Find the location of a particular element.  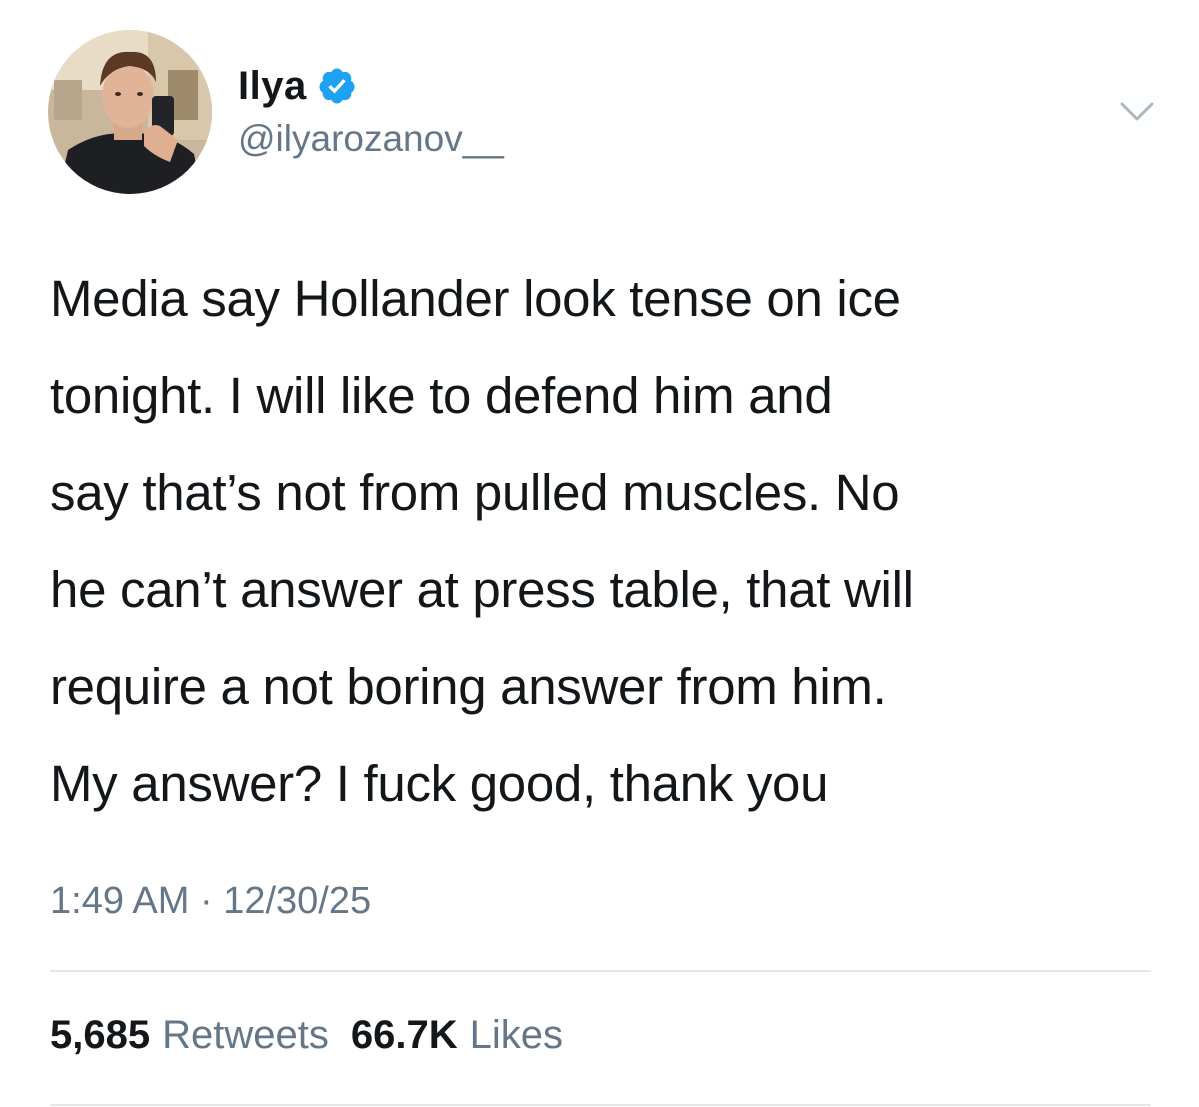

timestamp: 1:49 AM · 12/30/25 is located at coordinates (210, 901).